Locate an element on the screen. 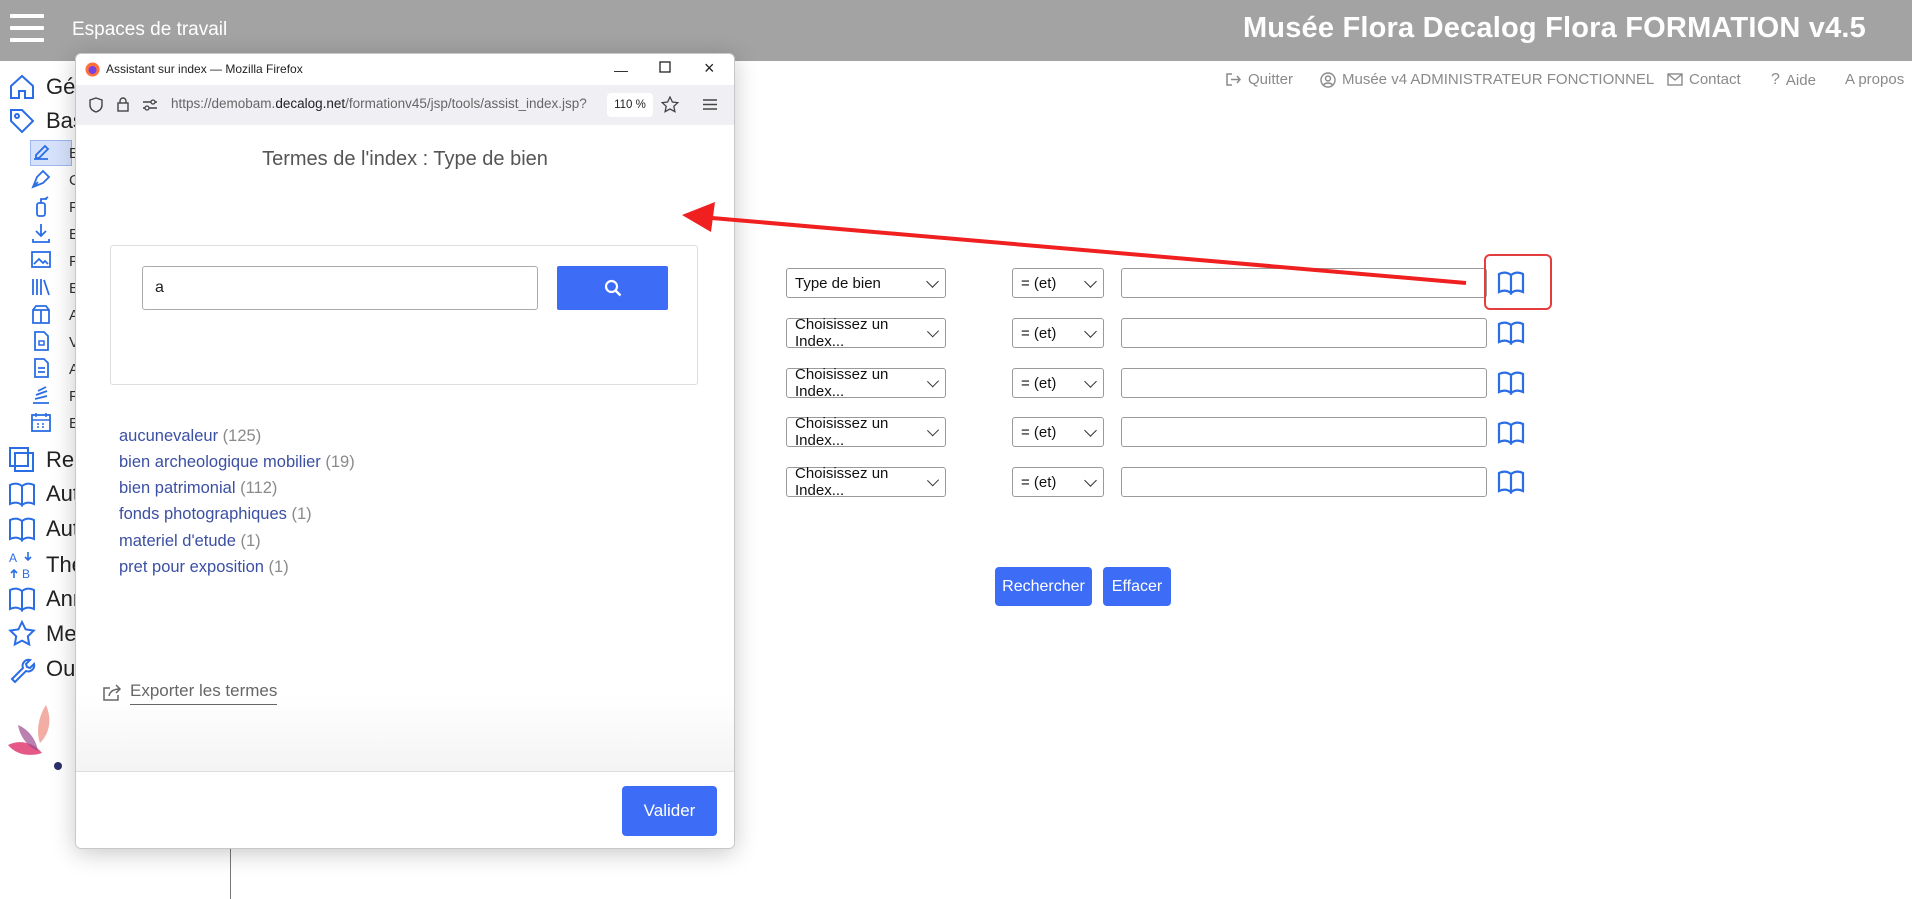  user-link: Musée v4 ADMINISTRATEUR FONCTIONNEL is located at coordinates (1487, 79).